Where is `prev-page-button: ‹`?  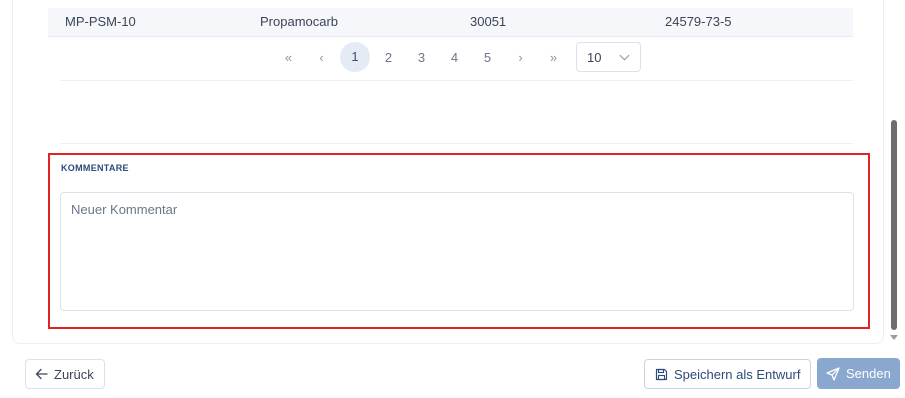 prev-page-button: ‹ is located at coordinates (321, 57).